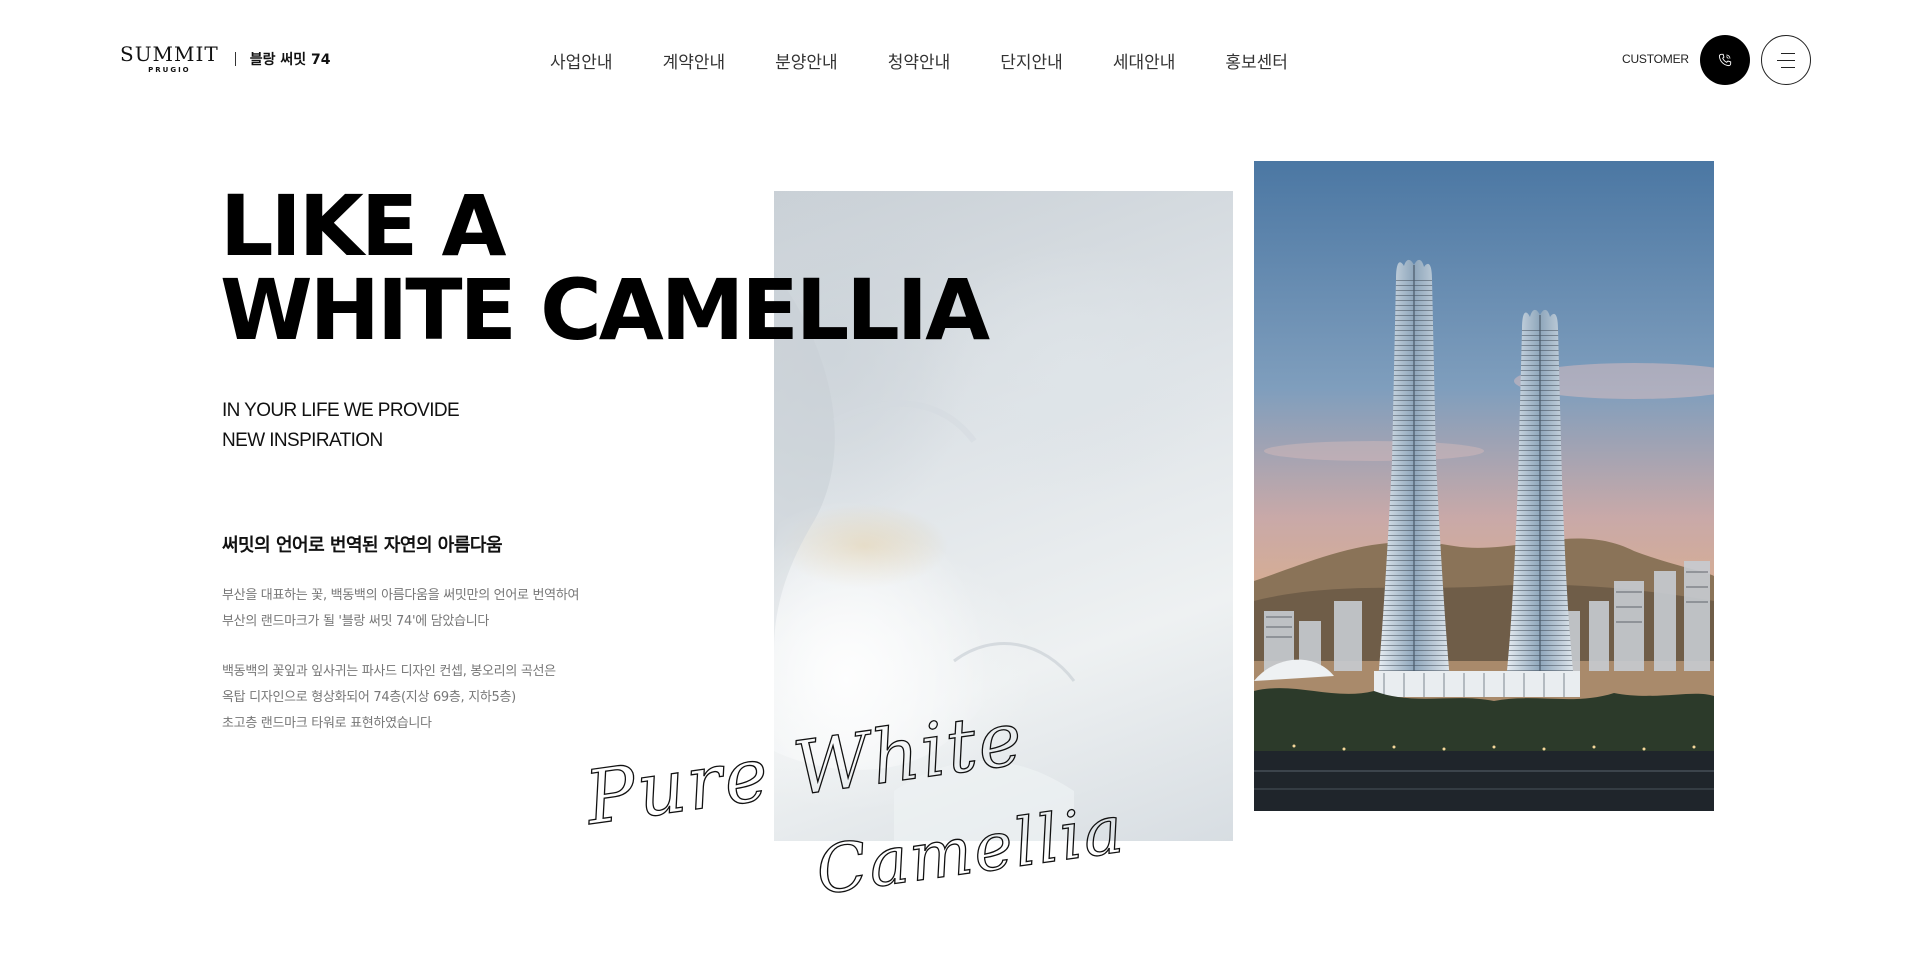  What do you see at coordinates (369, 697) in the screenshot?
I see `description-line: 옥탑 디자인으로 형상화되어 74층(지상 69층, 지하5층)` at bounding box center [369, 697].